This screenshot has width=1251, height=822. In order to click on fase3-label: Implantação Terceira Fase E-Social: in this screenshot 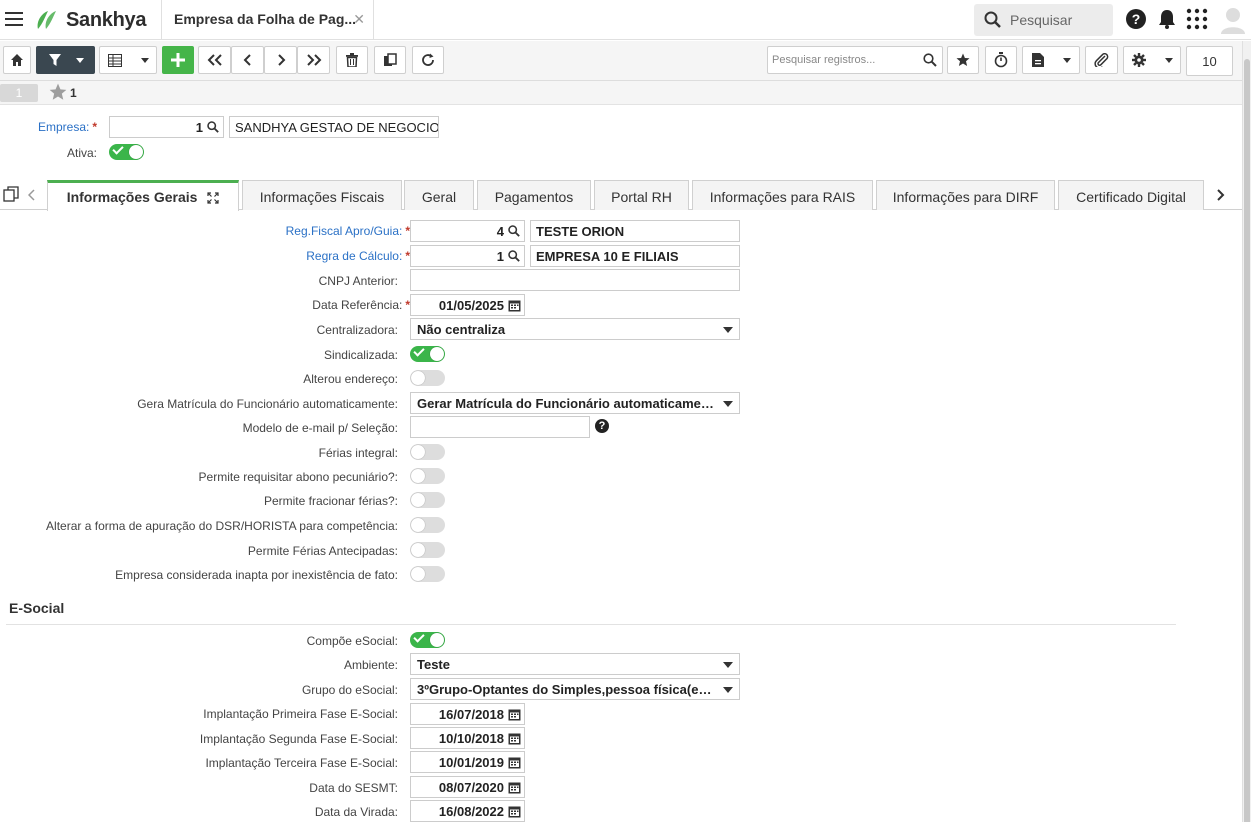, I will do `click(301, 763)`.